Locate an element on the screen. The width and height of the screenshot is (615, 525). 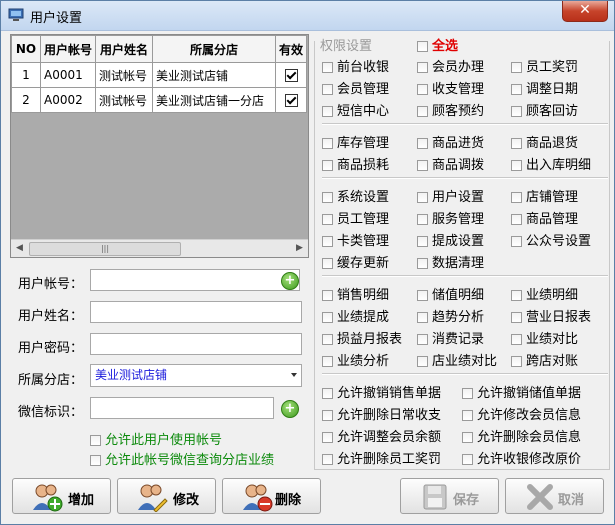
allow-account-checkbox is located at coordinates (95, 440).